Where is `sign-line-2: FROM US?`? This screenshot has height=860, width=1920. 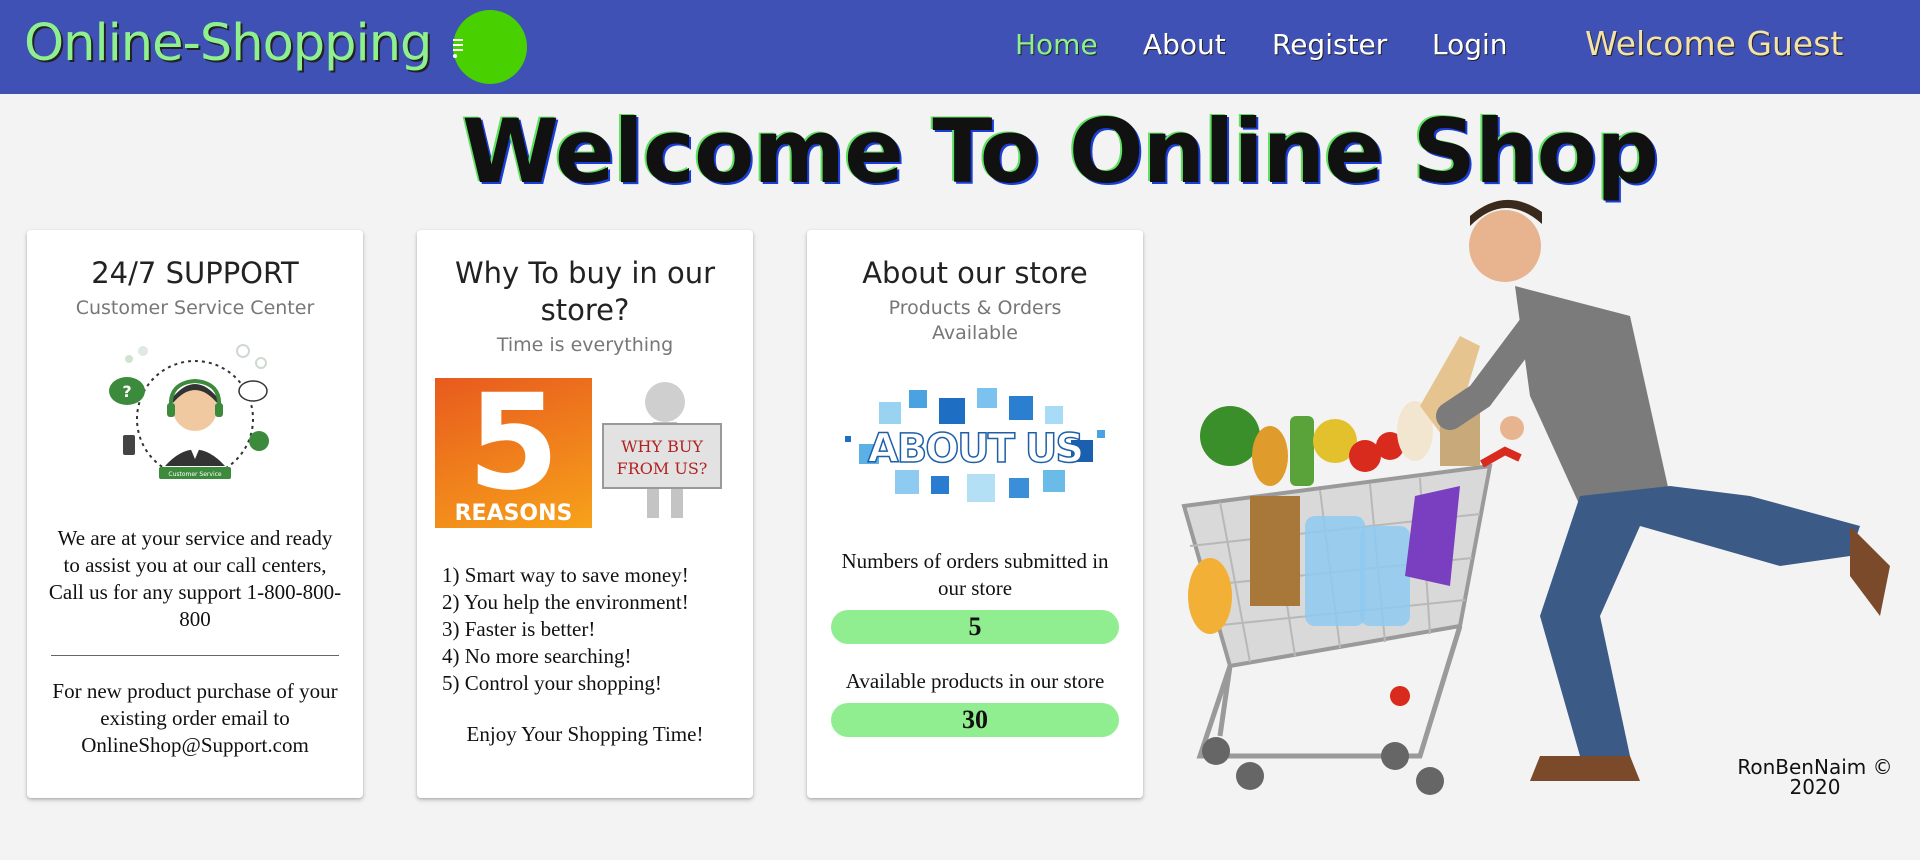
sign-line-2: FROM US? is located at coordinates (662, 468).